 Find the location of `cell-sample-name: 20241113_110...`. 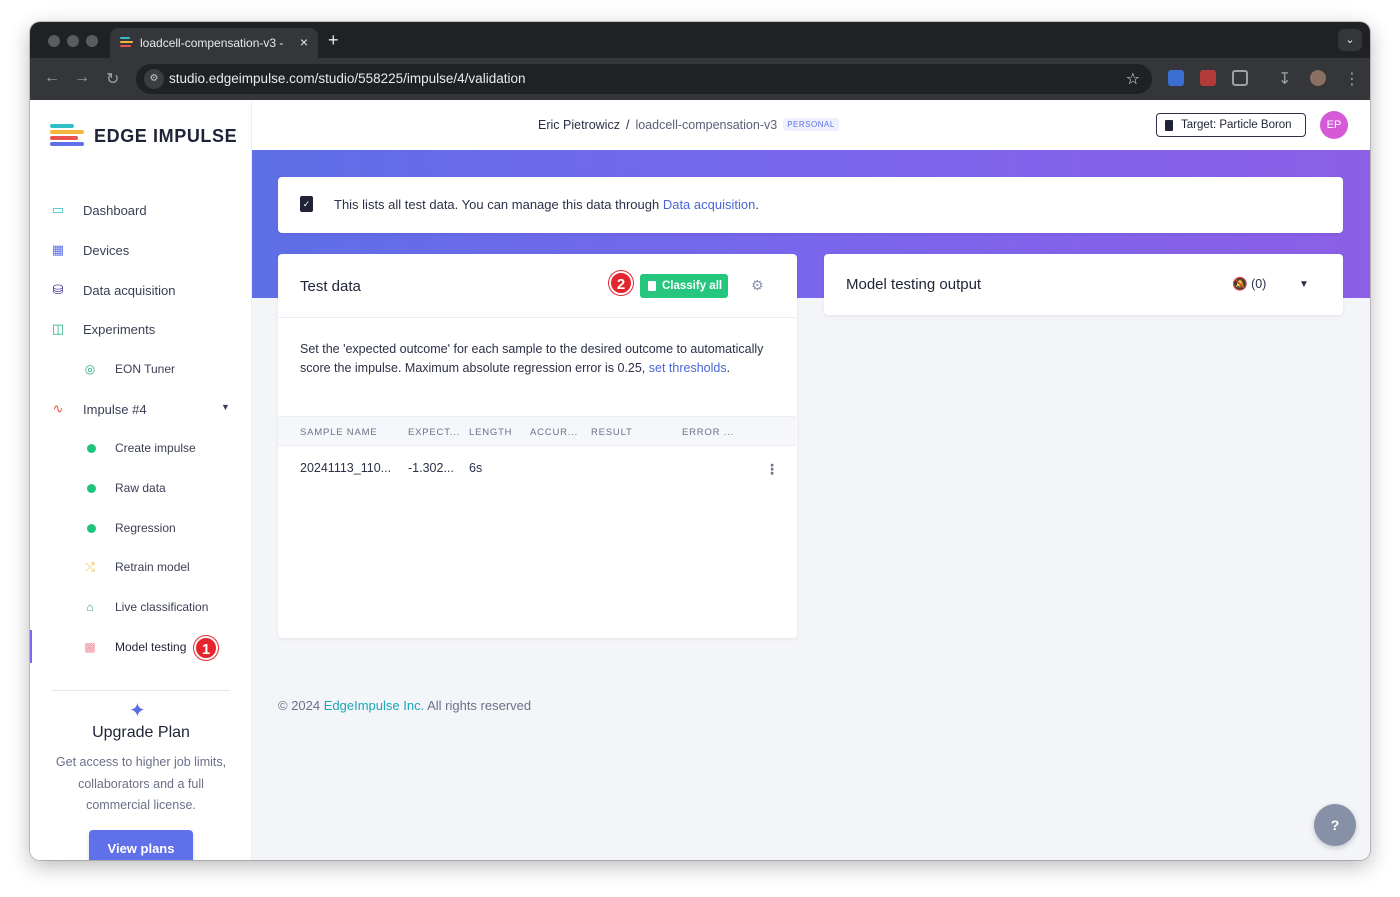

cell-sample-name: 20241113_110... is located at coordinates (346, 468).